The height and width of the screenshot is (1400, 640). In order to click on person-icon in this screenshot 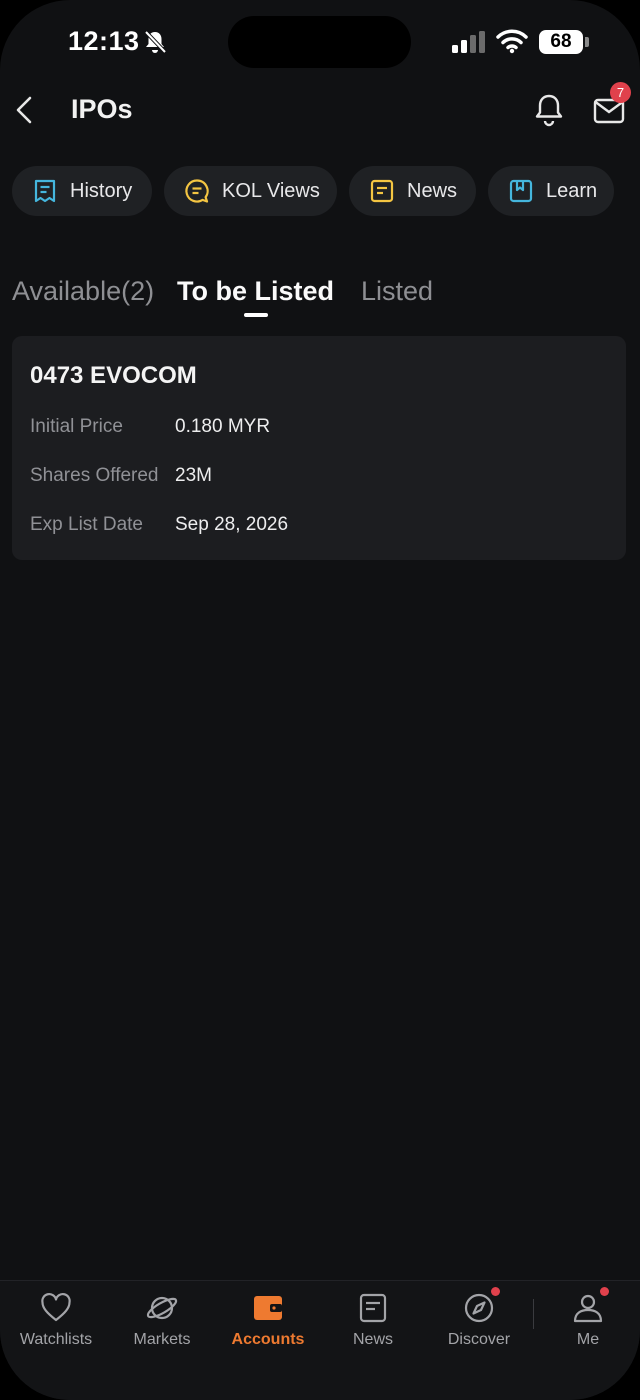, I will do `click(588, 1308)`.